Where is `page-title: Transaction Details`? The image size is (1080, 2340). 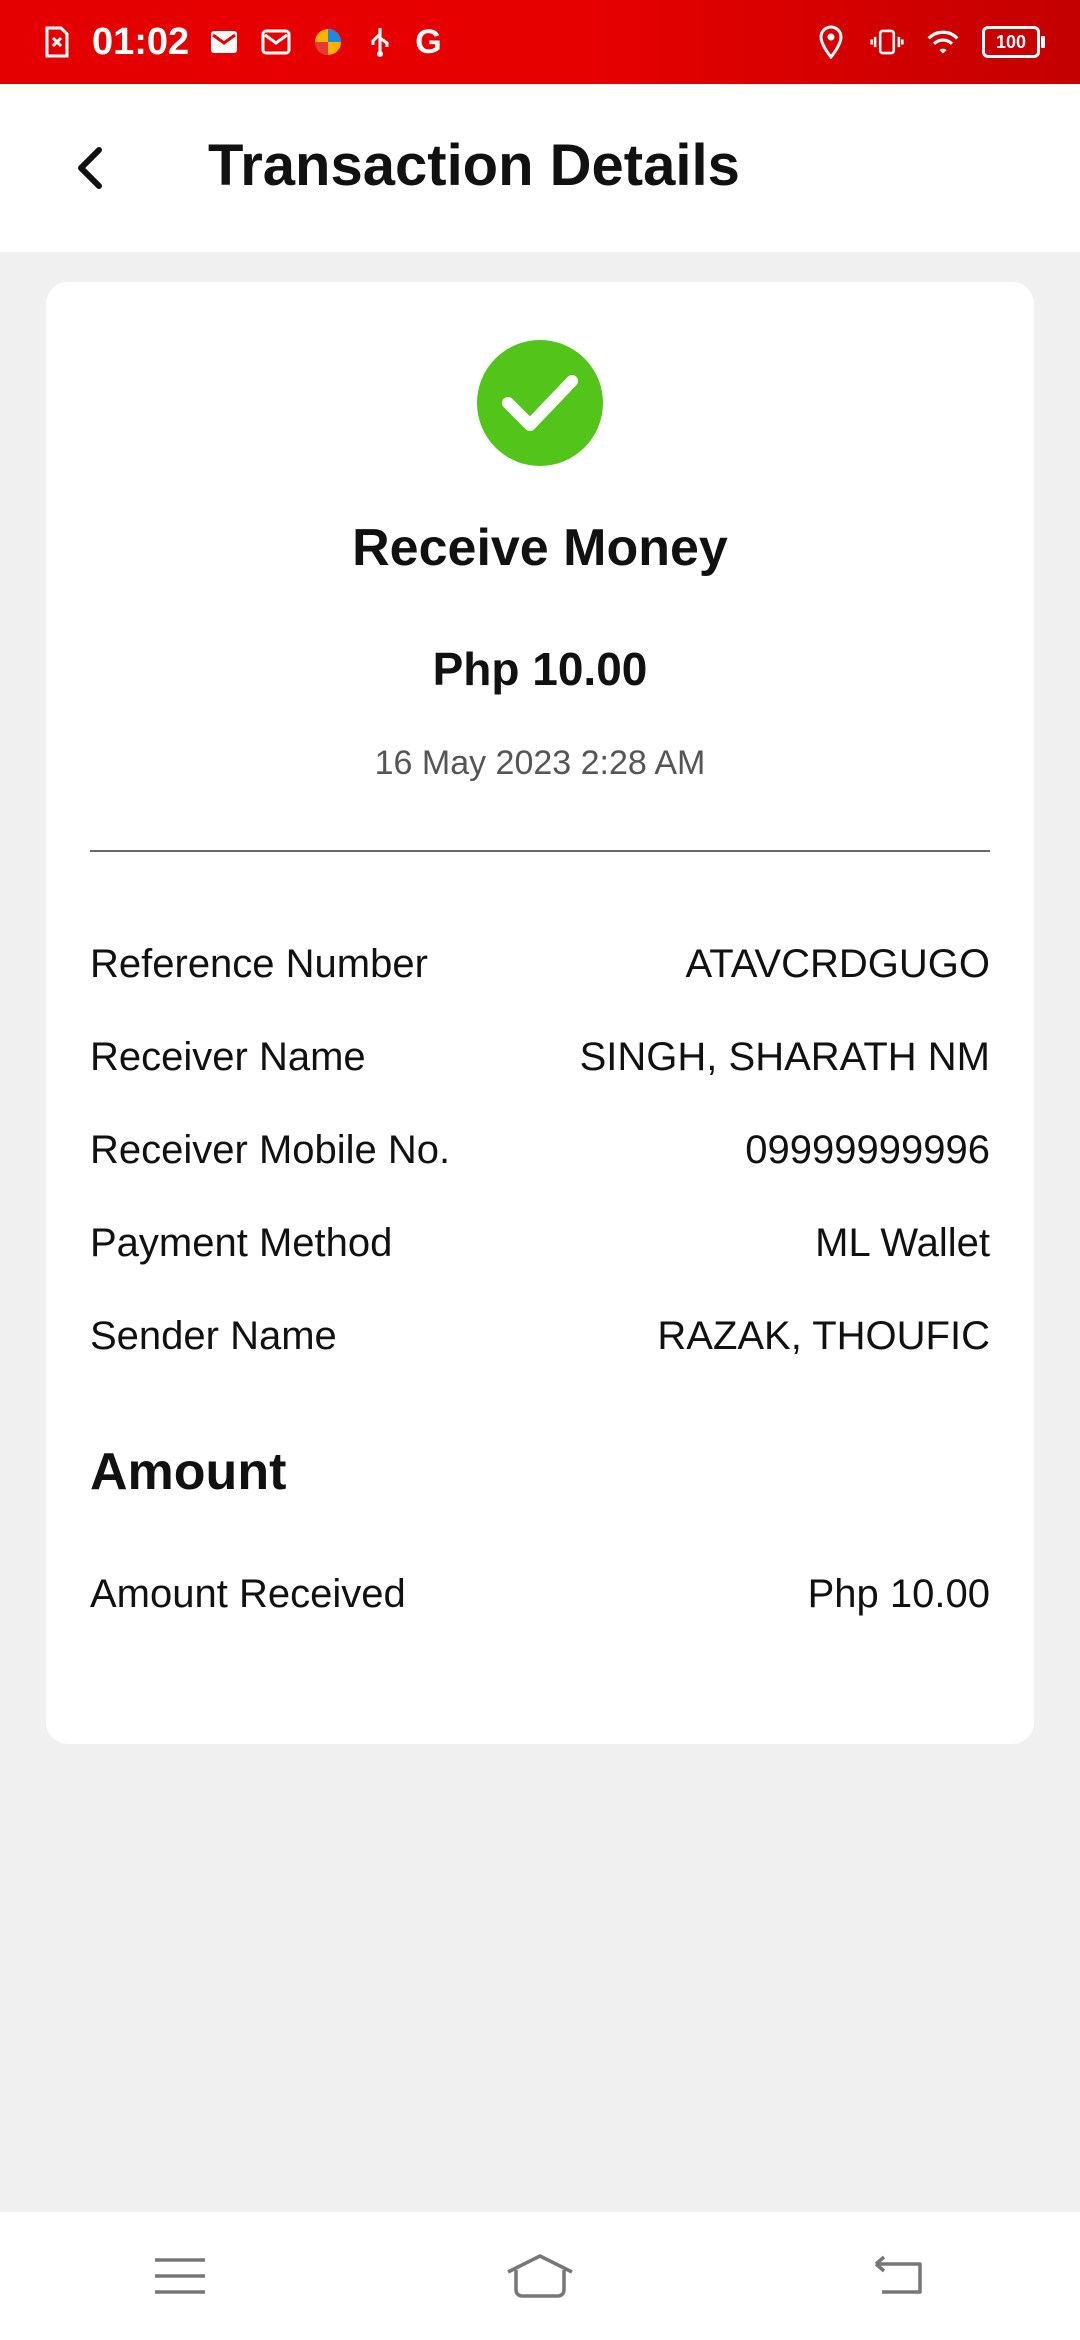 page-title: Transaction Details is located at coordinates (474, 165).